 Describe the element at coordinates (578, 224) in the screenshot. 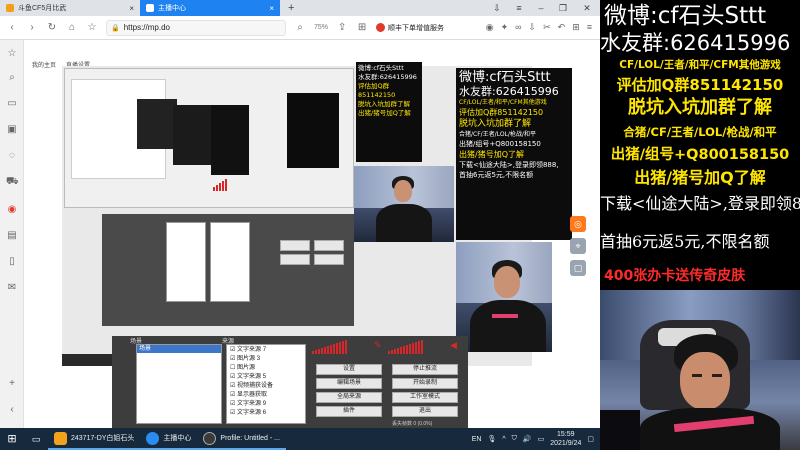

I see `live-icon: ◎` at that location.